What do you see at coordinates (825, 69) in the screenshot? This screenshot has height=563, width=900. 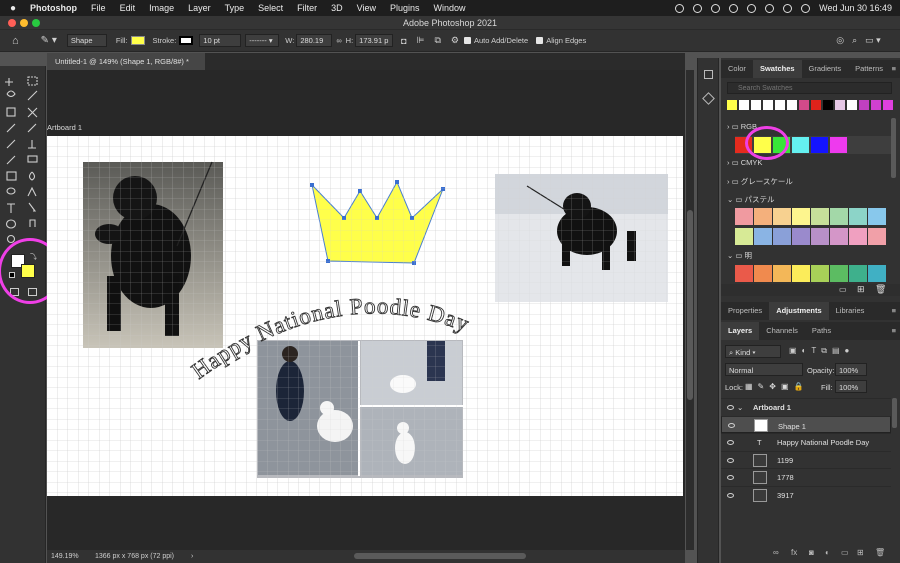 I see `tab-gradients: Gradients` at bounding box center [825, 69].